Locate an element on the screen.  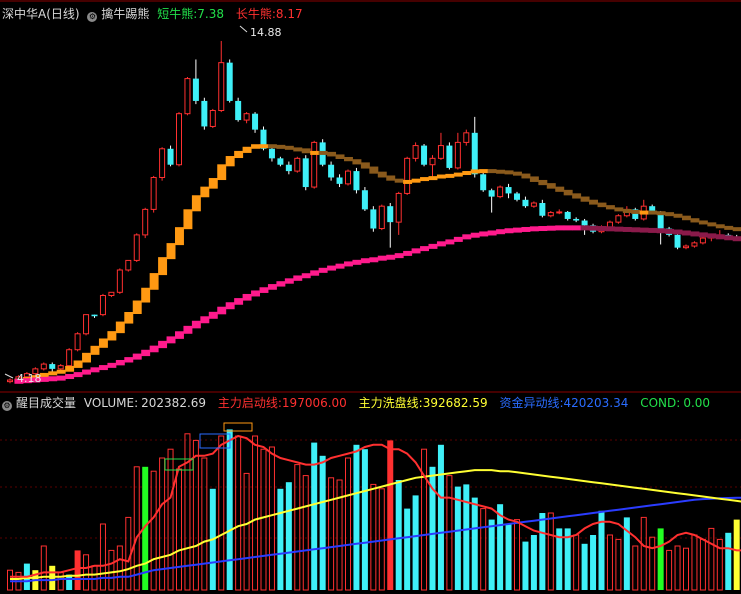
indicator-name: 擒牛踢熊 is located at coordinates (125, 14).